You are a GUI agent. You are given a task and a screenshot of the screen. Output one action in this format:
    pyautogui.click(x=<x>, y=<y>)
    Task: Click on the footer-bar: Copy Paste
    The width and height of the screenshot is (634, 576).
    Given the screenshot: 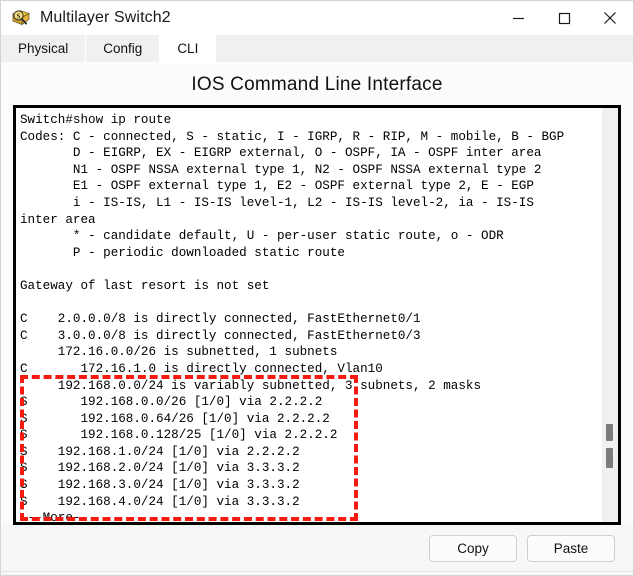 What is the action you would take?
    pyautogui.click(x=317, y=550)
    